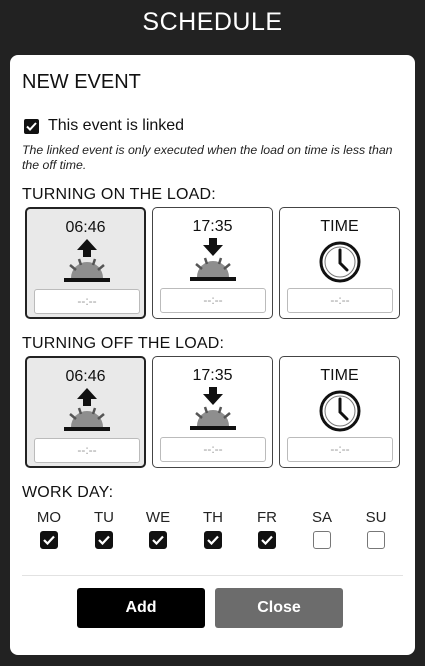 The image size is (425, 666). What do you see at coordinates (267, 517) in the screenshot?
I see `day-label: FR` at bounding box center [267, 517].